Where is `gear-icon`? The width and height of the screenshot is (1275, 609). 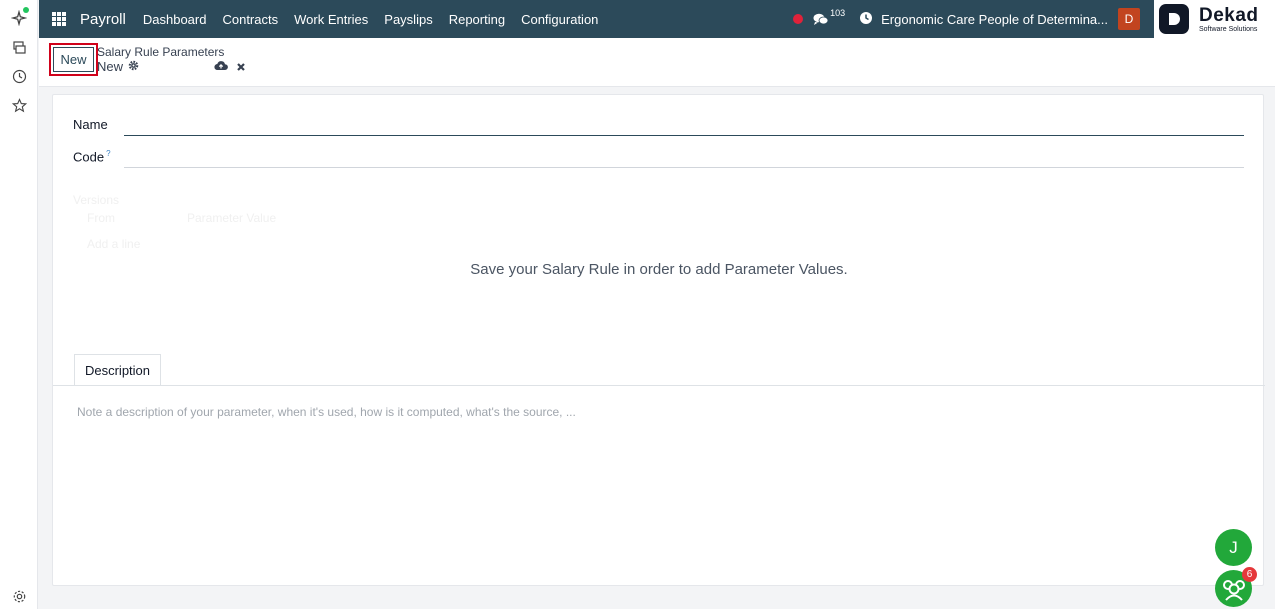
gear-icon is located at coordinates (133, 66).